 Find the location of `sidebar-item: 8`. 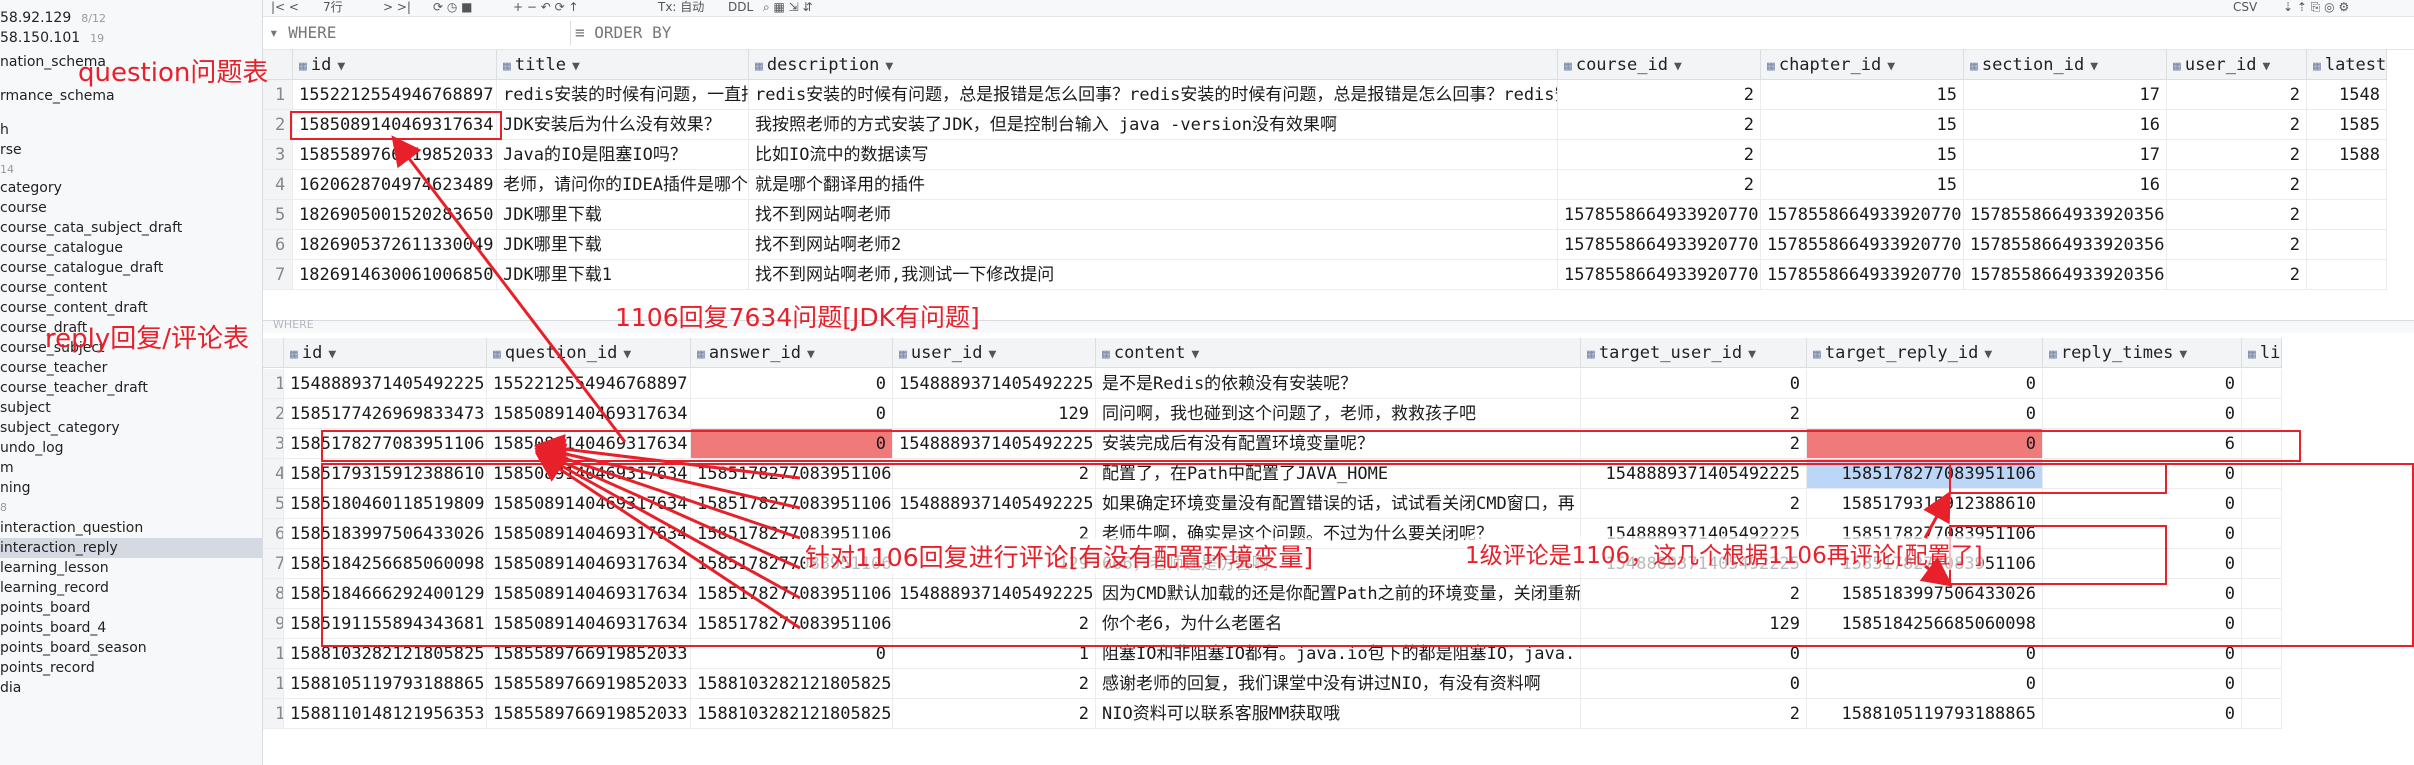

sidebar-item: 8 is located at coordinates (3, 508).